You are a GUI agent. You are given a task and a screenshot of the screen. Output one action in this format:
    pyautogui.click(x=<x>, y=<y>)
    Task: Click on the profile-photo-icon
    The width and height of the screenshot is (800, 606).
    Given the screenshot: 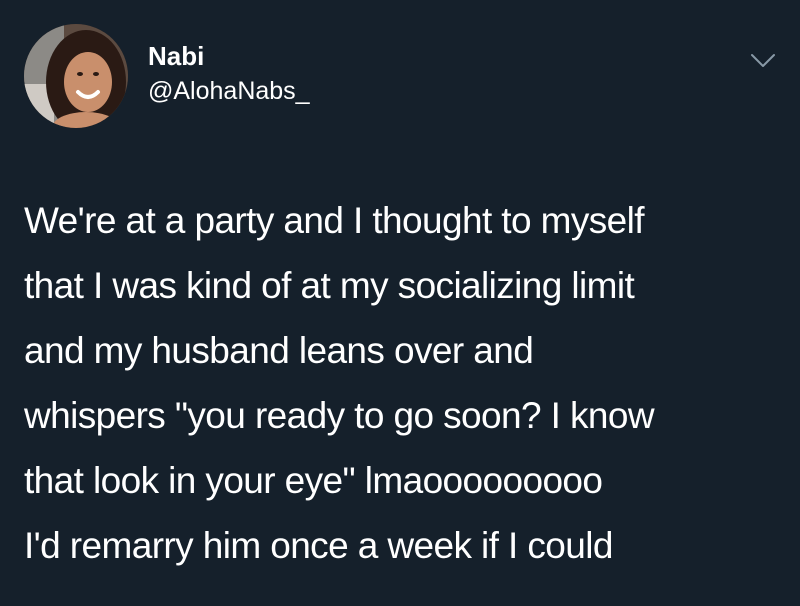 What is the action you would take?
    pyautogui.click(x=76, y=76)
    